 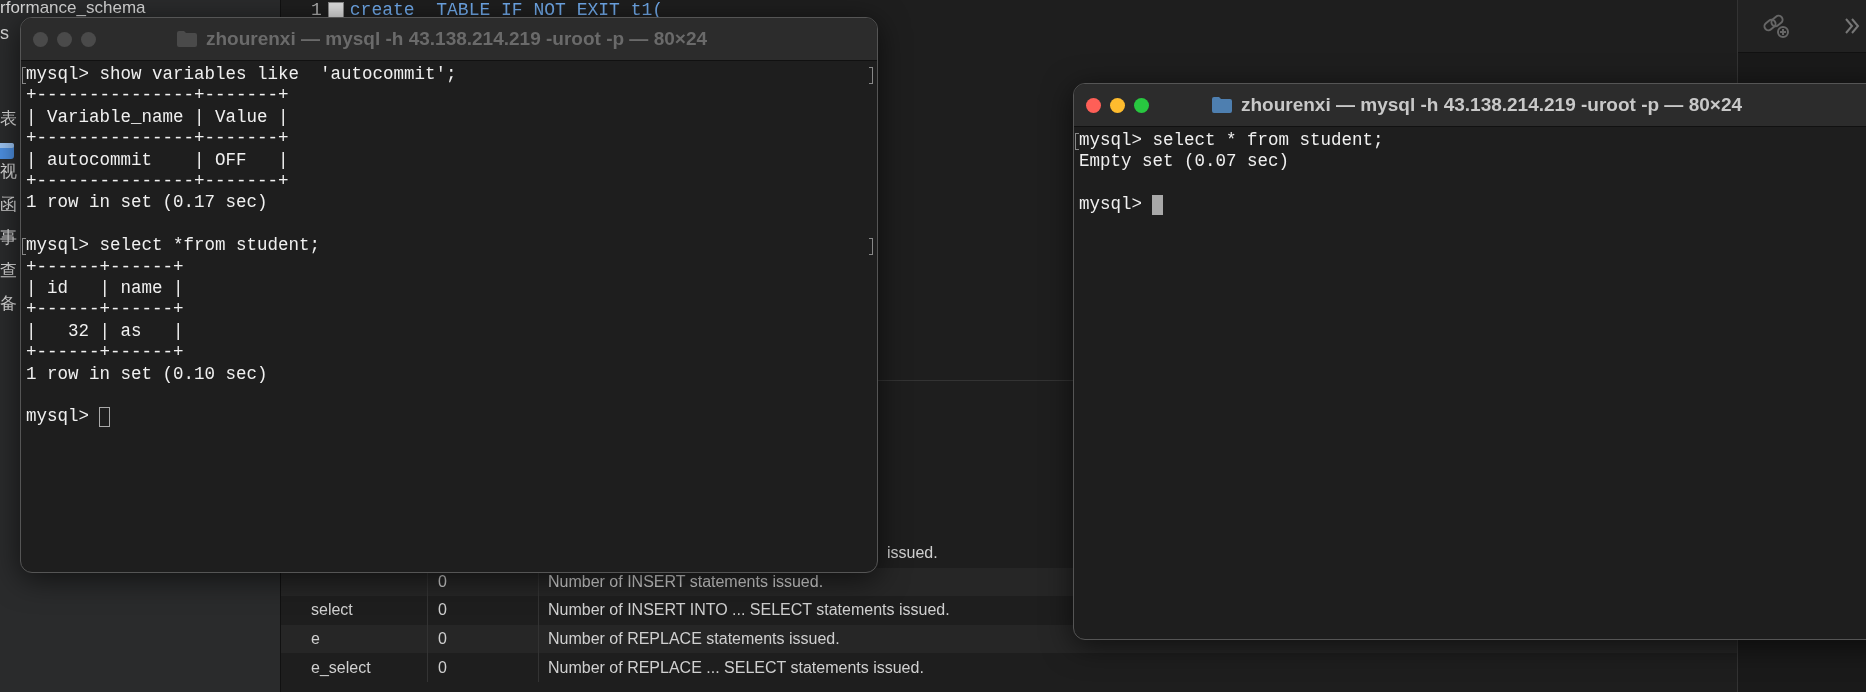 I want to click on sidebar-item: 事, so click(x=8, y=237).